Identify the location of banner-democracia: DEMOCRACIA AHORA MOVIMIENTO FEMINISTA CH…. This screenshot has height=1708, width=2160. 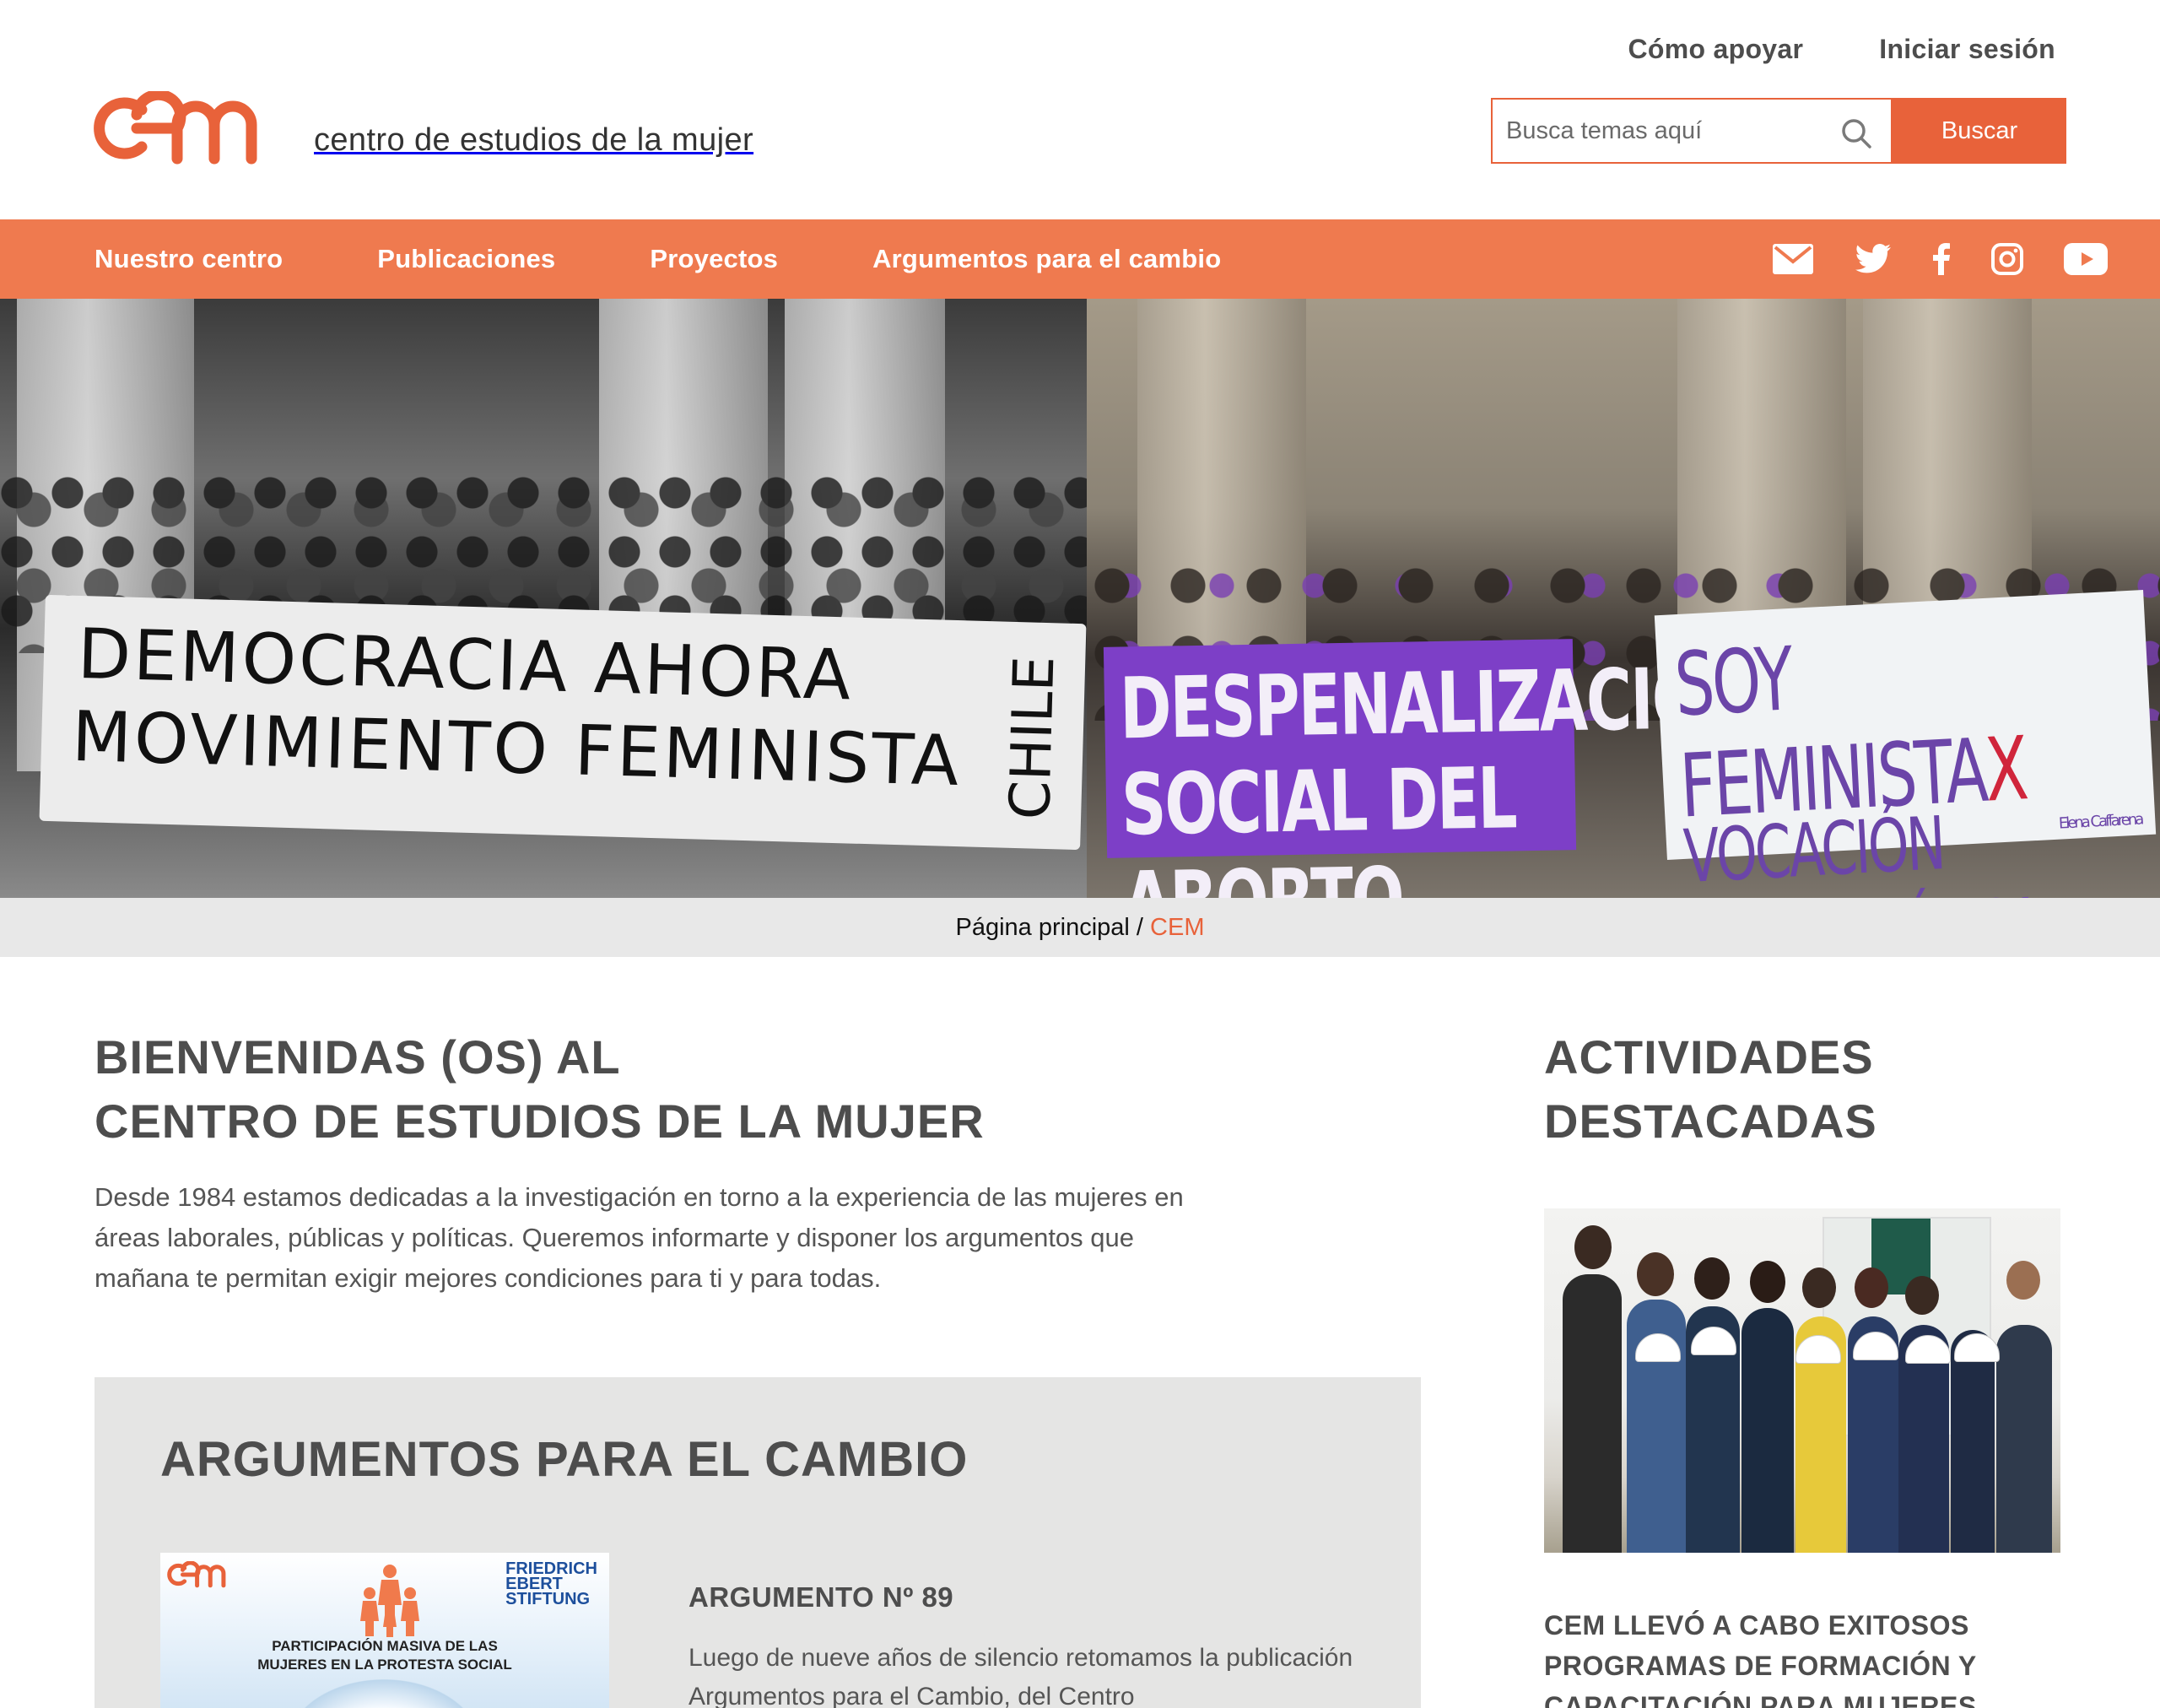
(563, 722).